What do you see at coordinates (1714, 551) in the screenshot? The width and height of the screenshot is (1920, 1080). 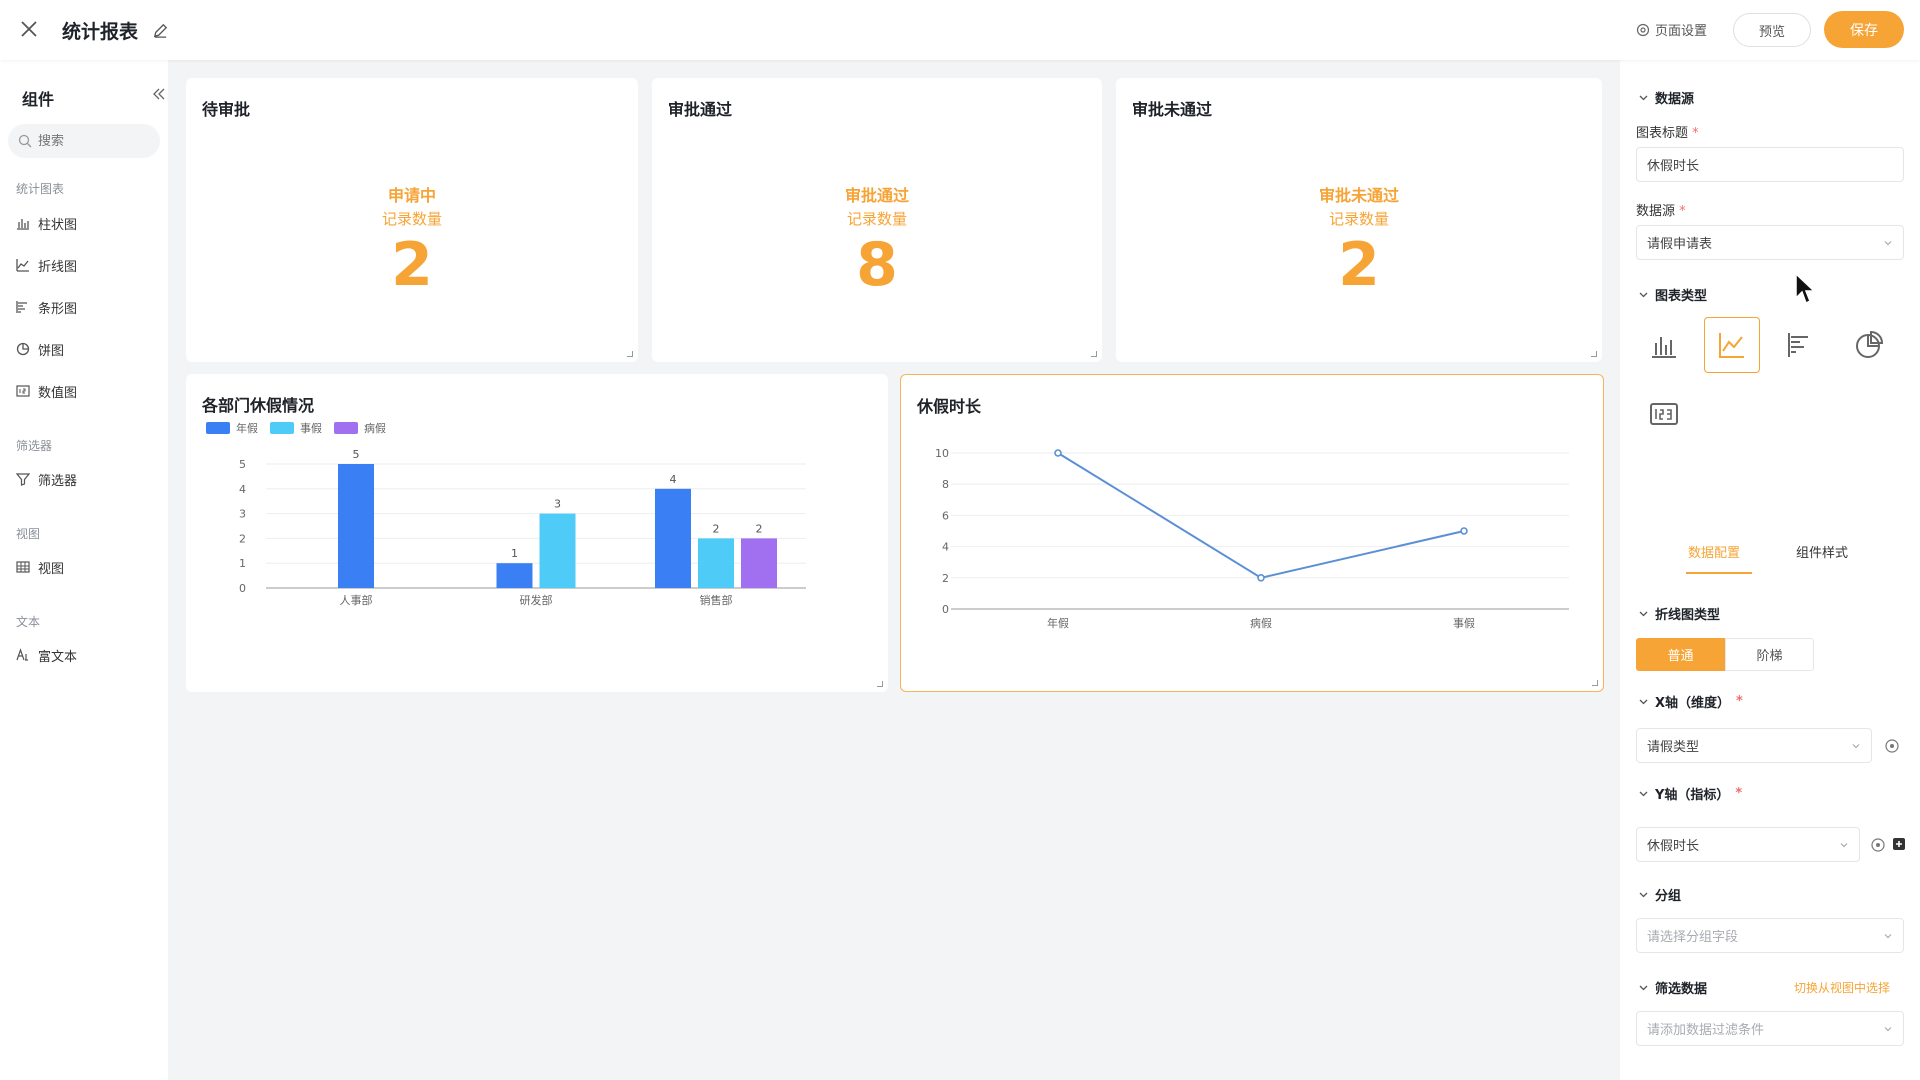 I see `tab-data-config: 数据配置` at bounding box center [1714, 551].